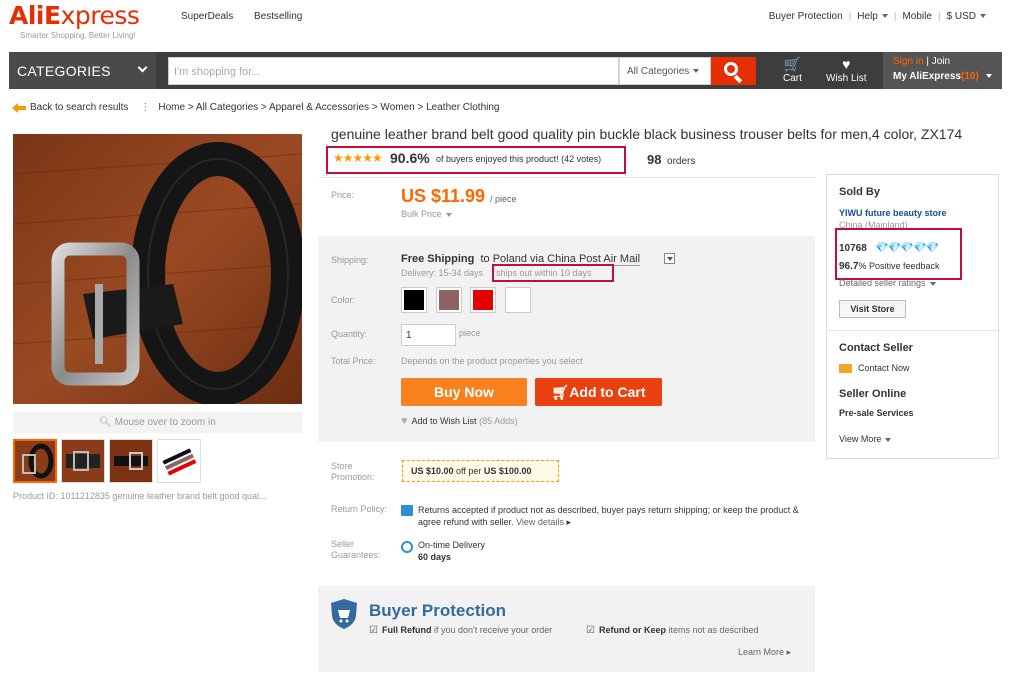 This screenshot has width=1024, height=680. I want to click on cart-icon: 🛒︎, so click(560, 392).